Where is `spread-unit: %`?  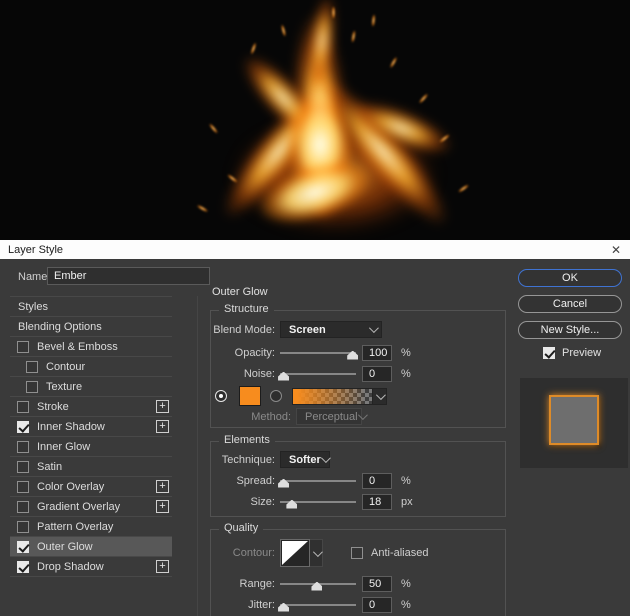 spread-unit: % is located at coordinates (406, 480).